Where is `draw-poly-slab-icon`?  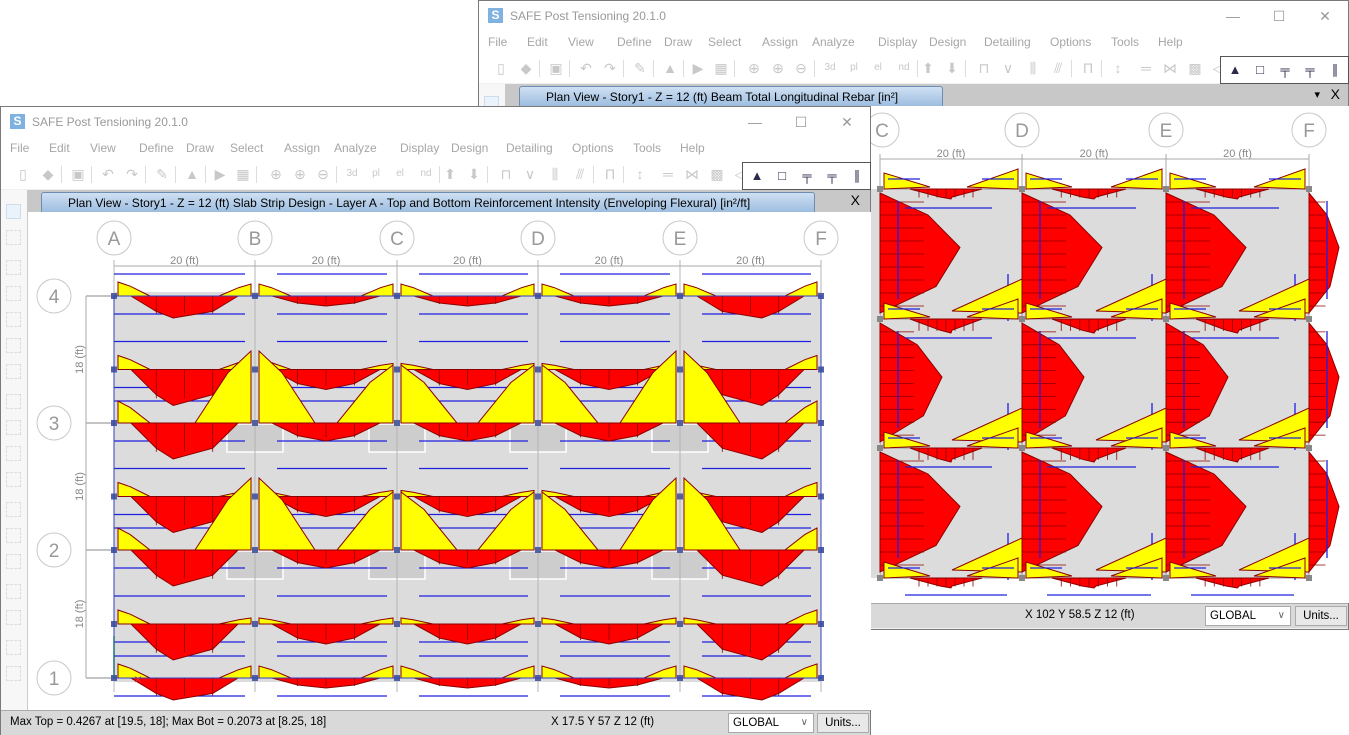
draw-poly-slab-icon is located at coordinates (13, 401).